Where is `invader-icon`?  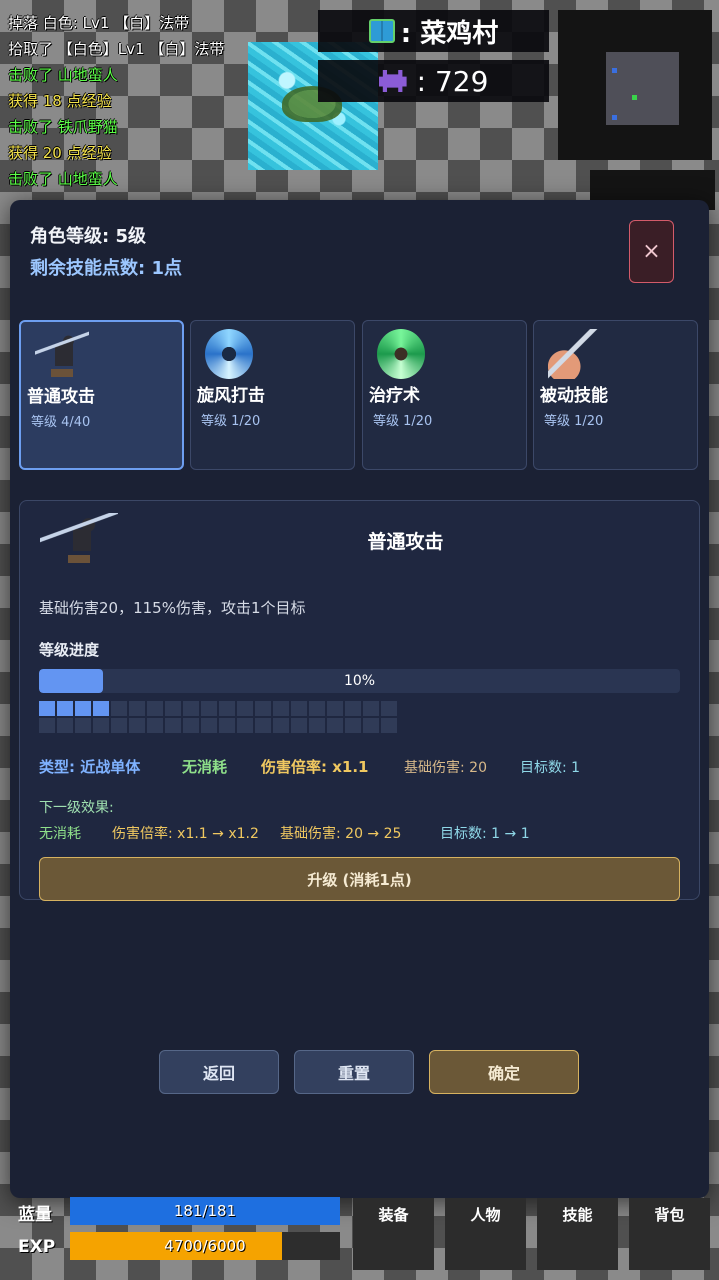
invader-icon is located at coordinates (392, 81).